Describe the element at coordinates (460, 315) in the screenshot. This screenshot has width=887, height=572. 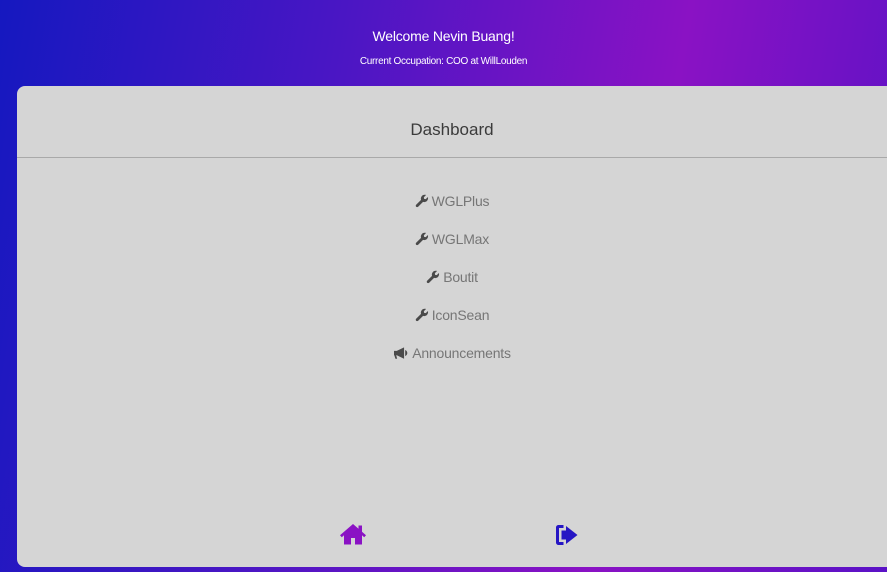
I see `menu-item-label: IconSean` at that location.